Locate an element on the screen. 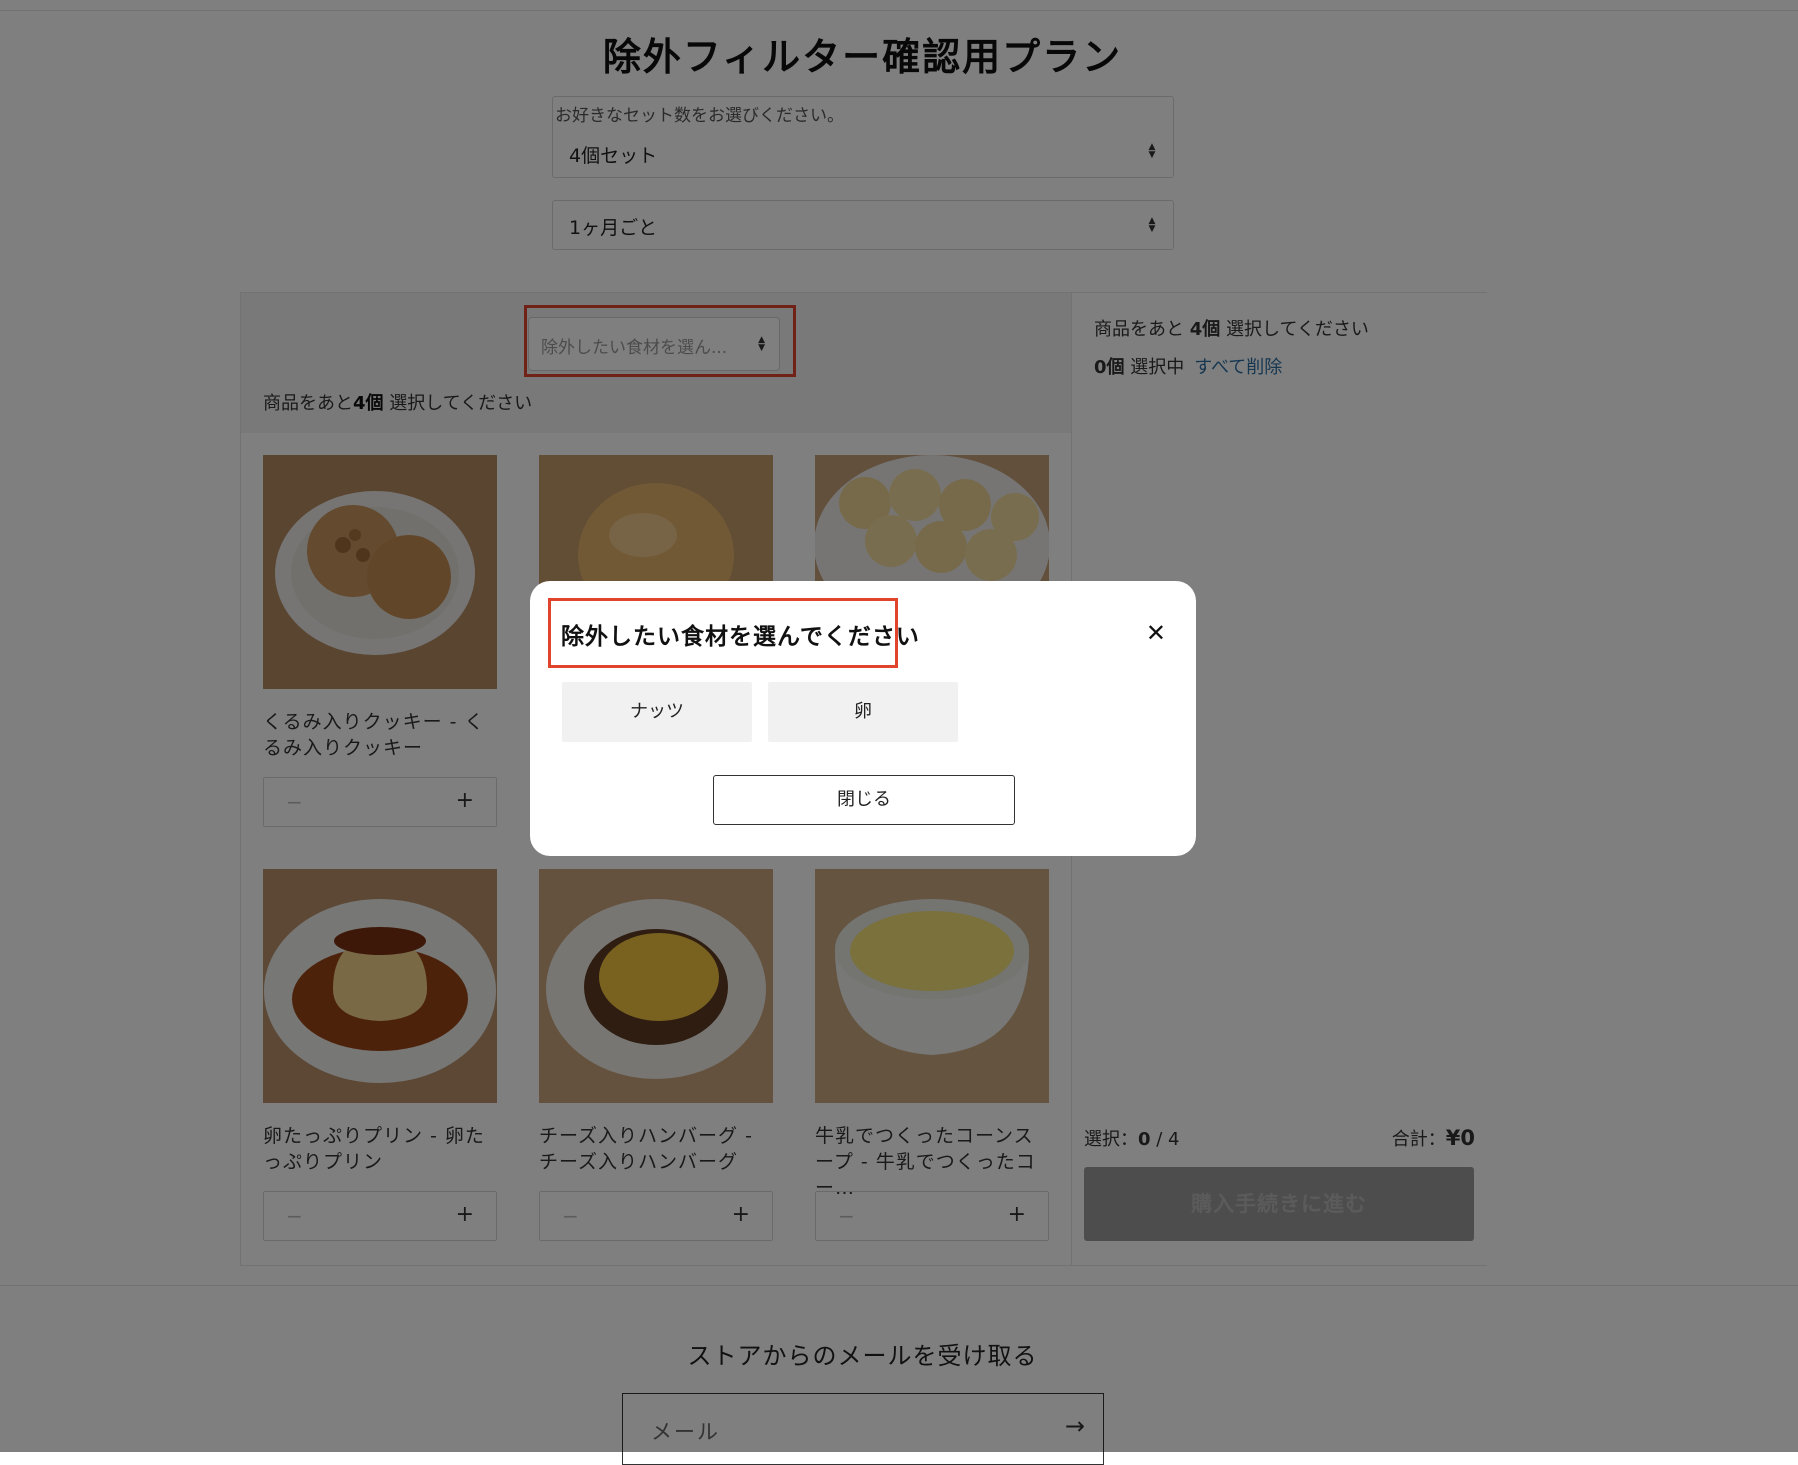  modal-close-button: 閉じる is located at coordinates (864, 800).